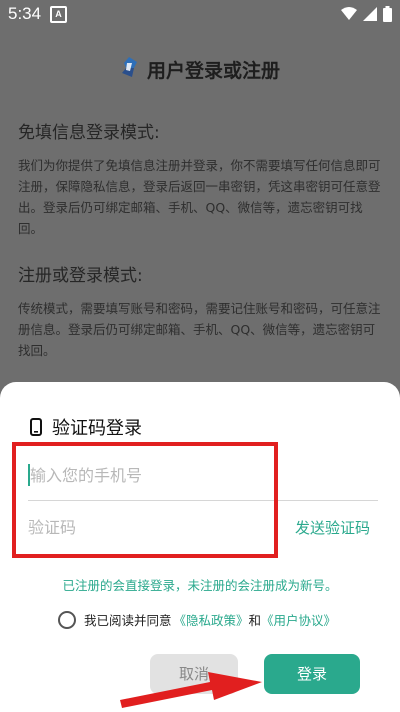  I want to click on signal-icon, so click(370, 14).